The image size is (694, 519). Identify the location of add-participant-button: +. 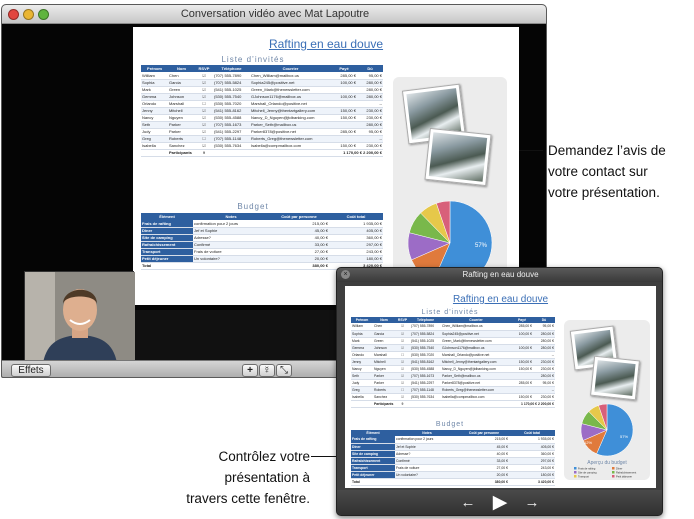
(250, 370).